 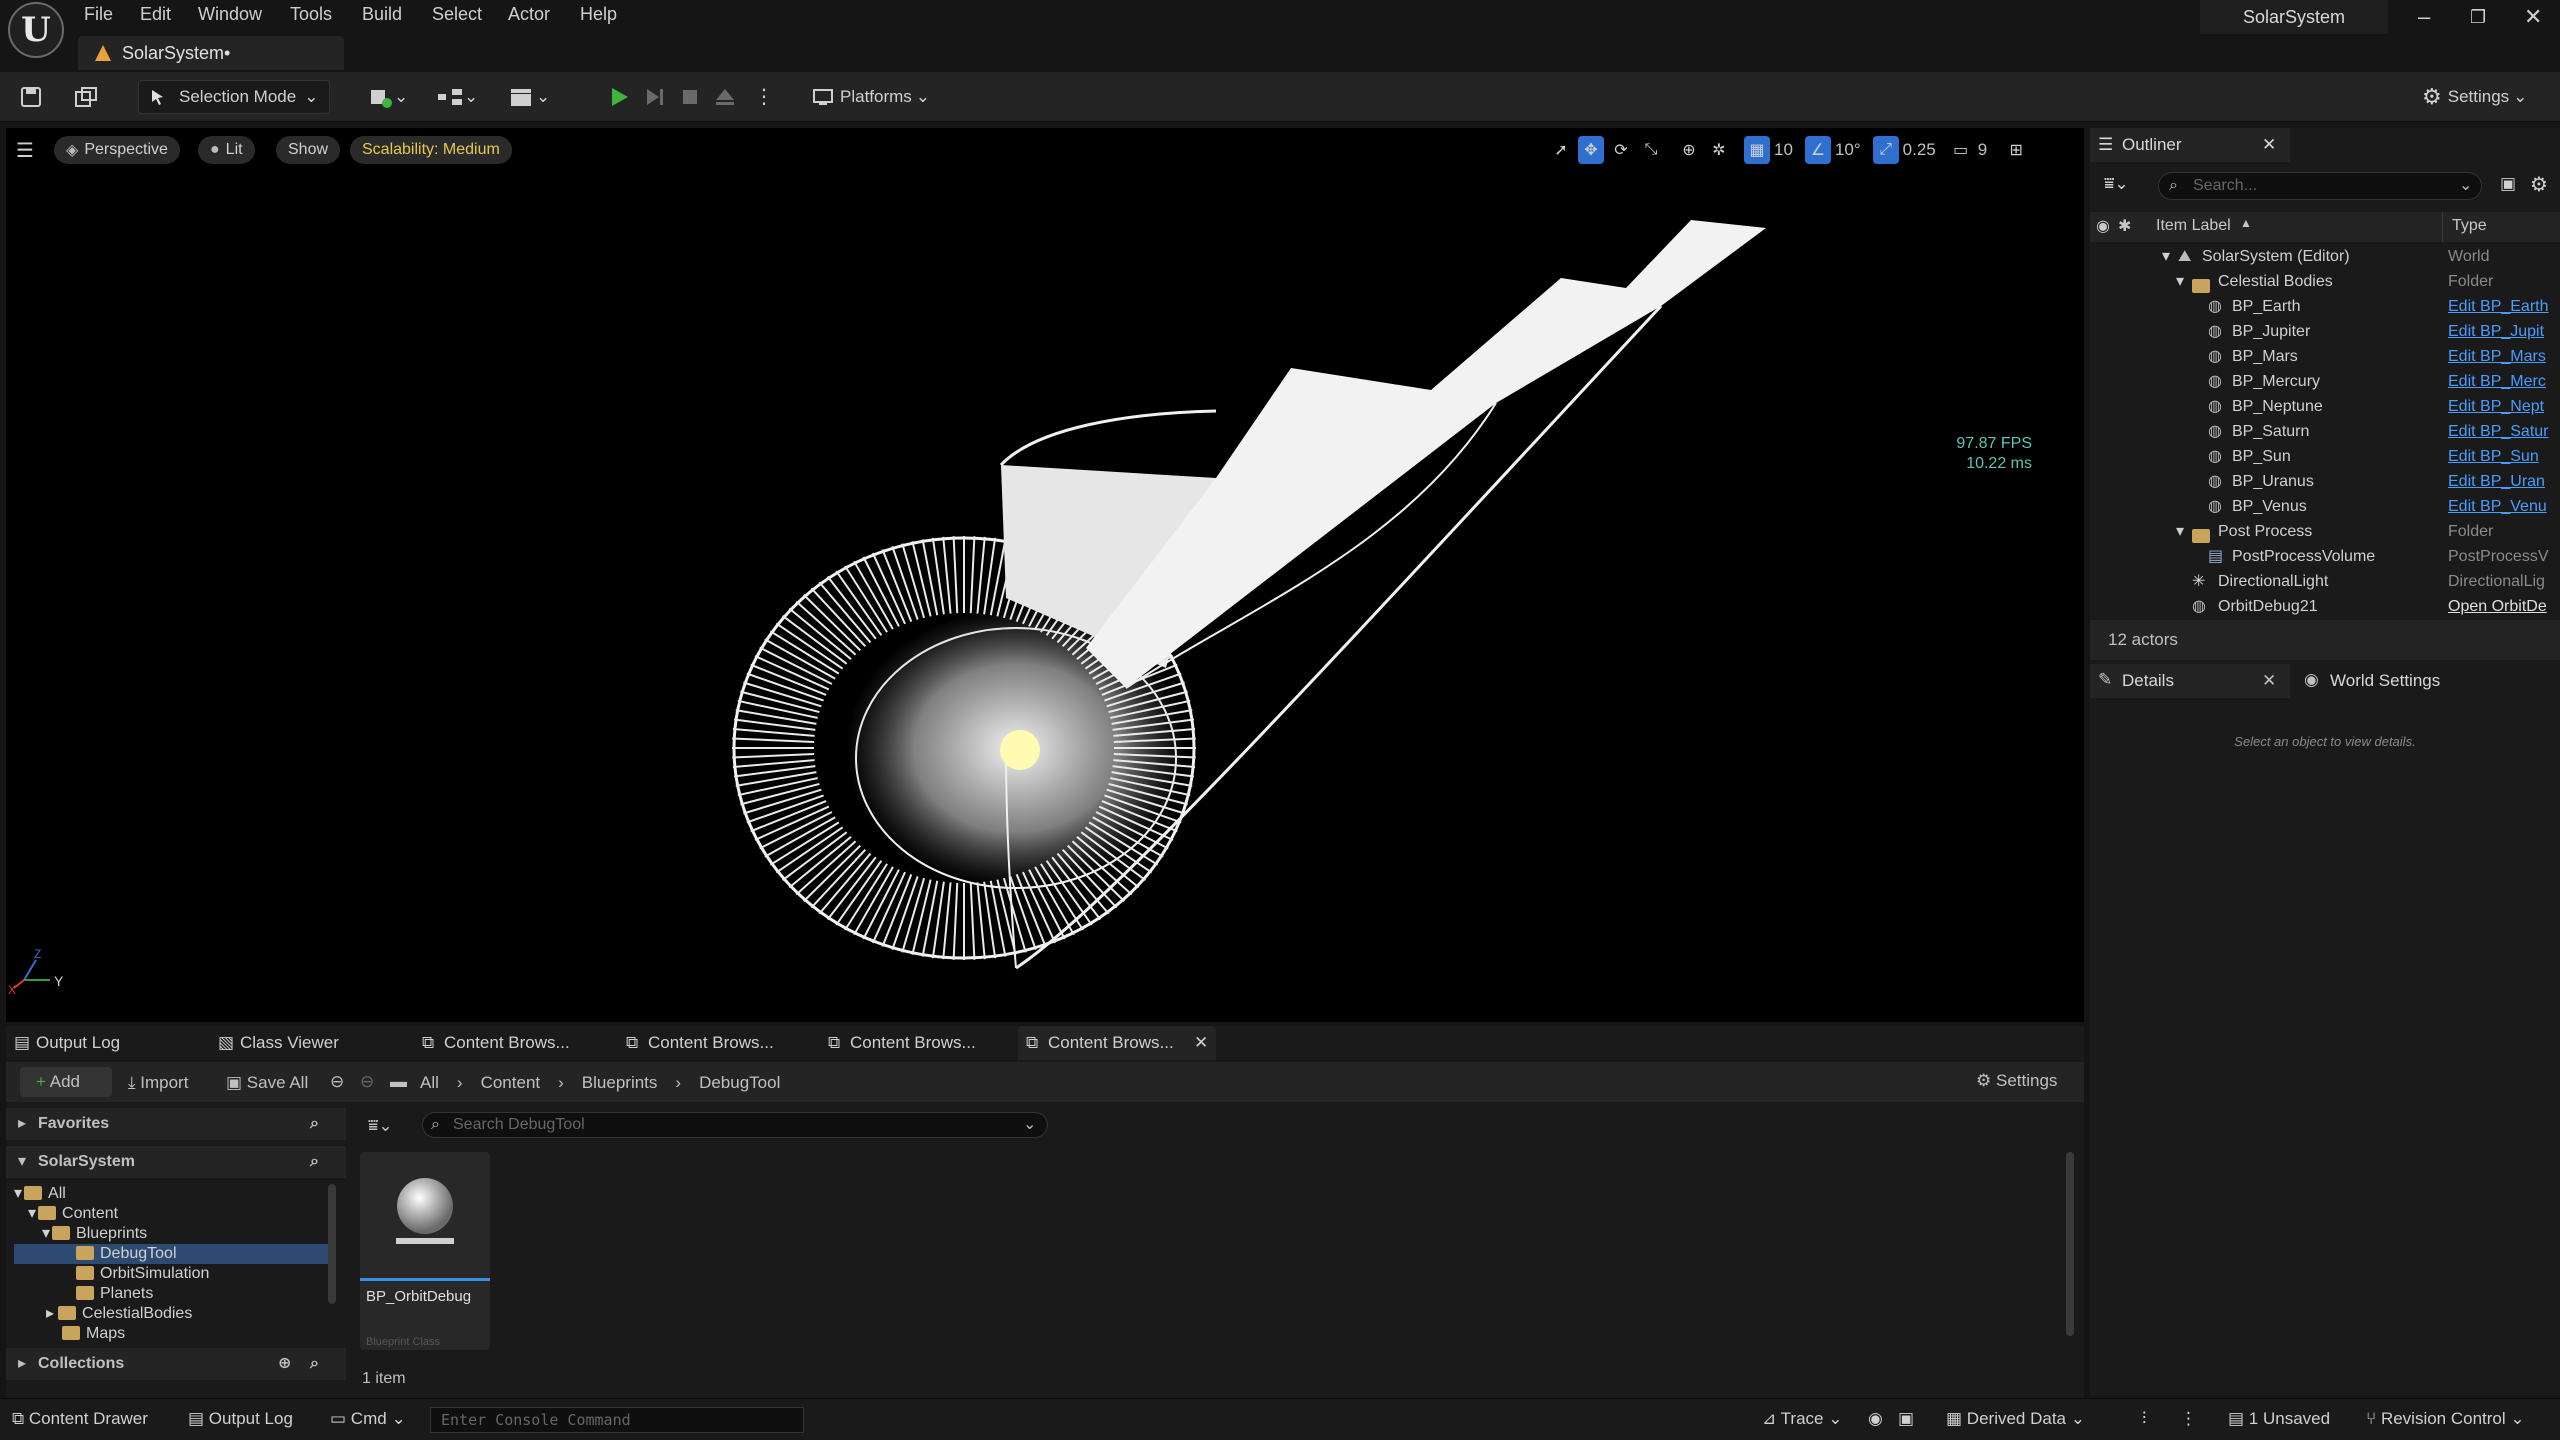 I want to click on favorites-section: ▸ Favorites ⌕, so click(x=176, y=1124).